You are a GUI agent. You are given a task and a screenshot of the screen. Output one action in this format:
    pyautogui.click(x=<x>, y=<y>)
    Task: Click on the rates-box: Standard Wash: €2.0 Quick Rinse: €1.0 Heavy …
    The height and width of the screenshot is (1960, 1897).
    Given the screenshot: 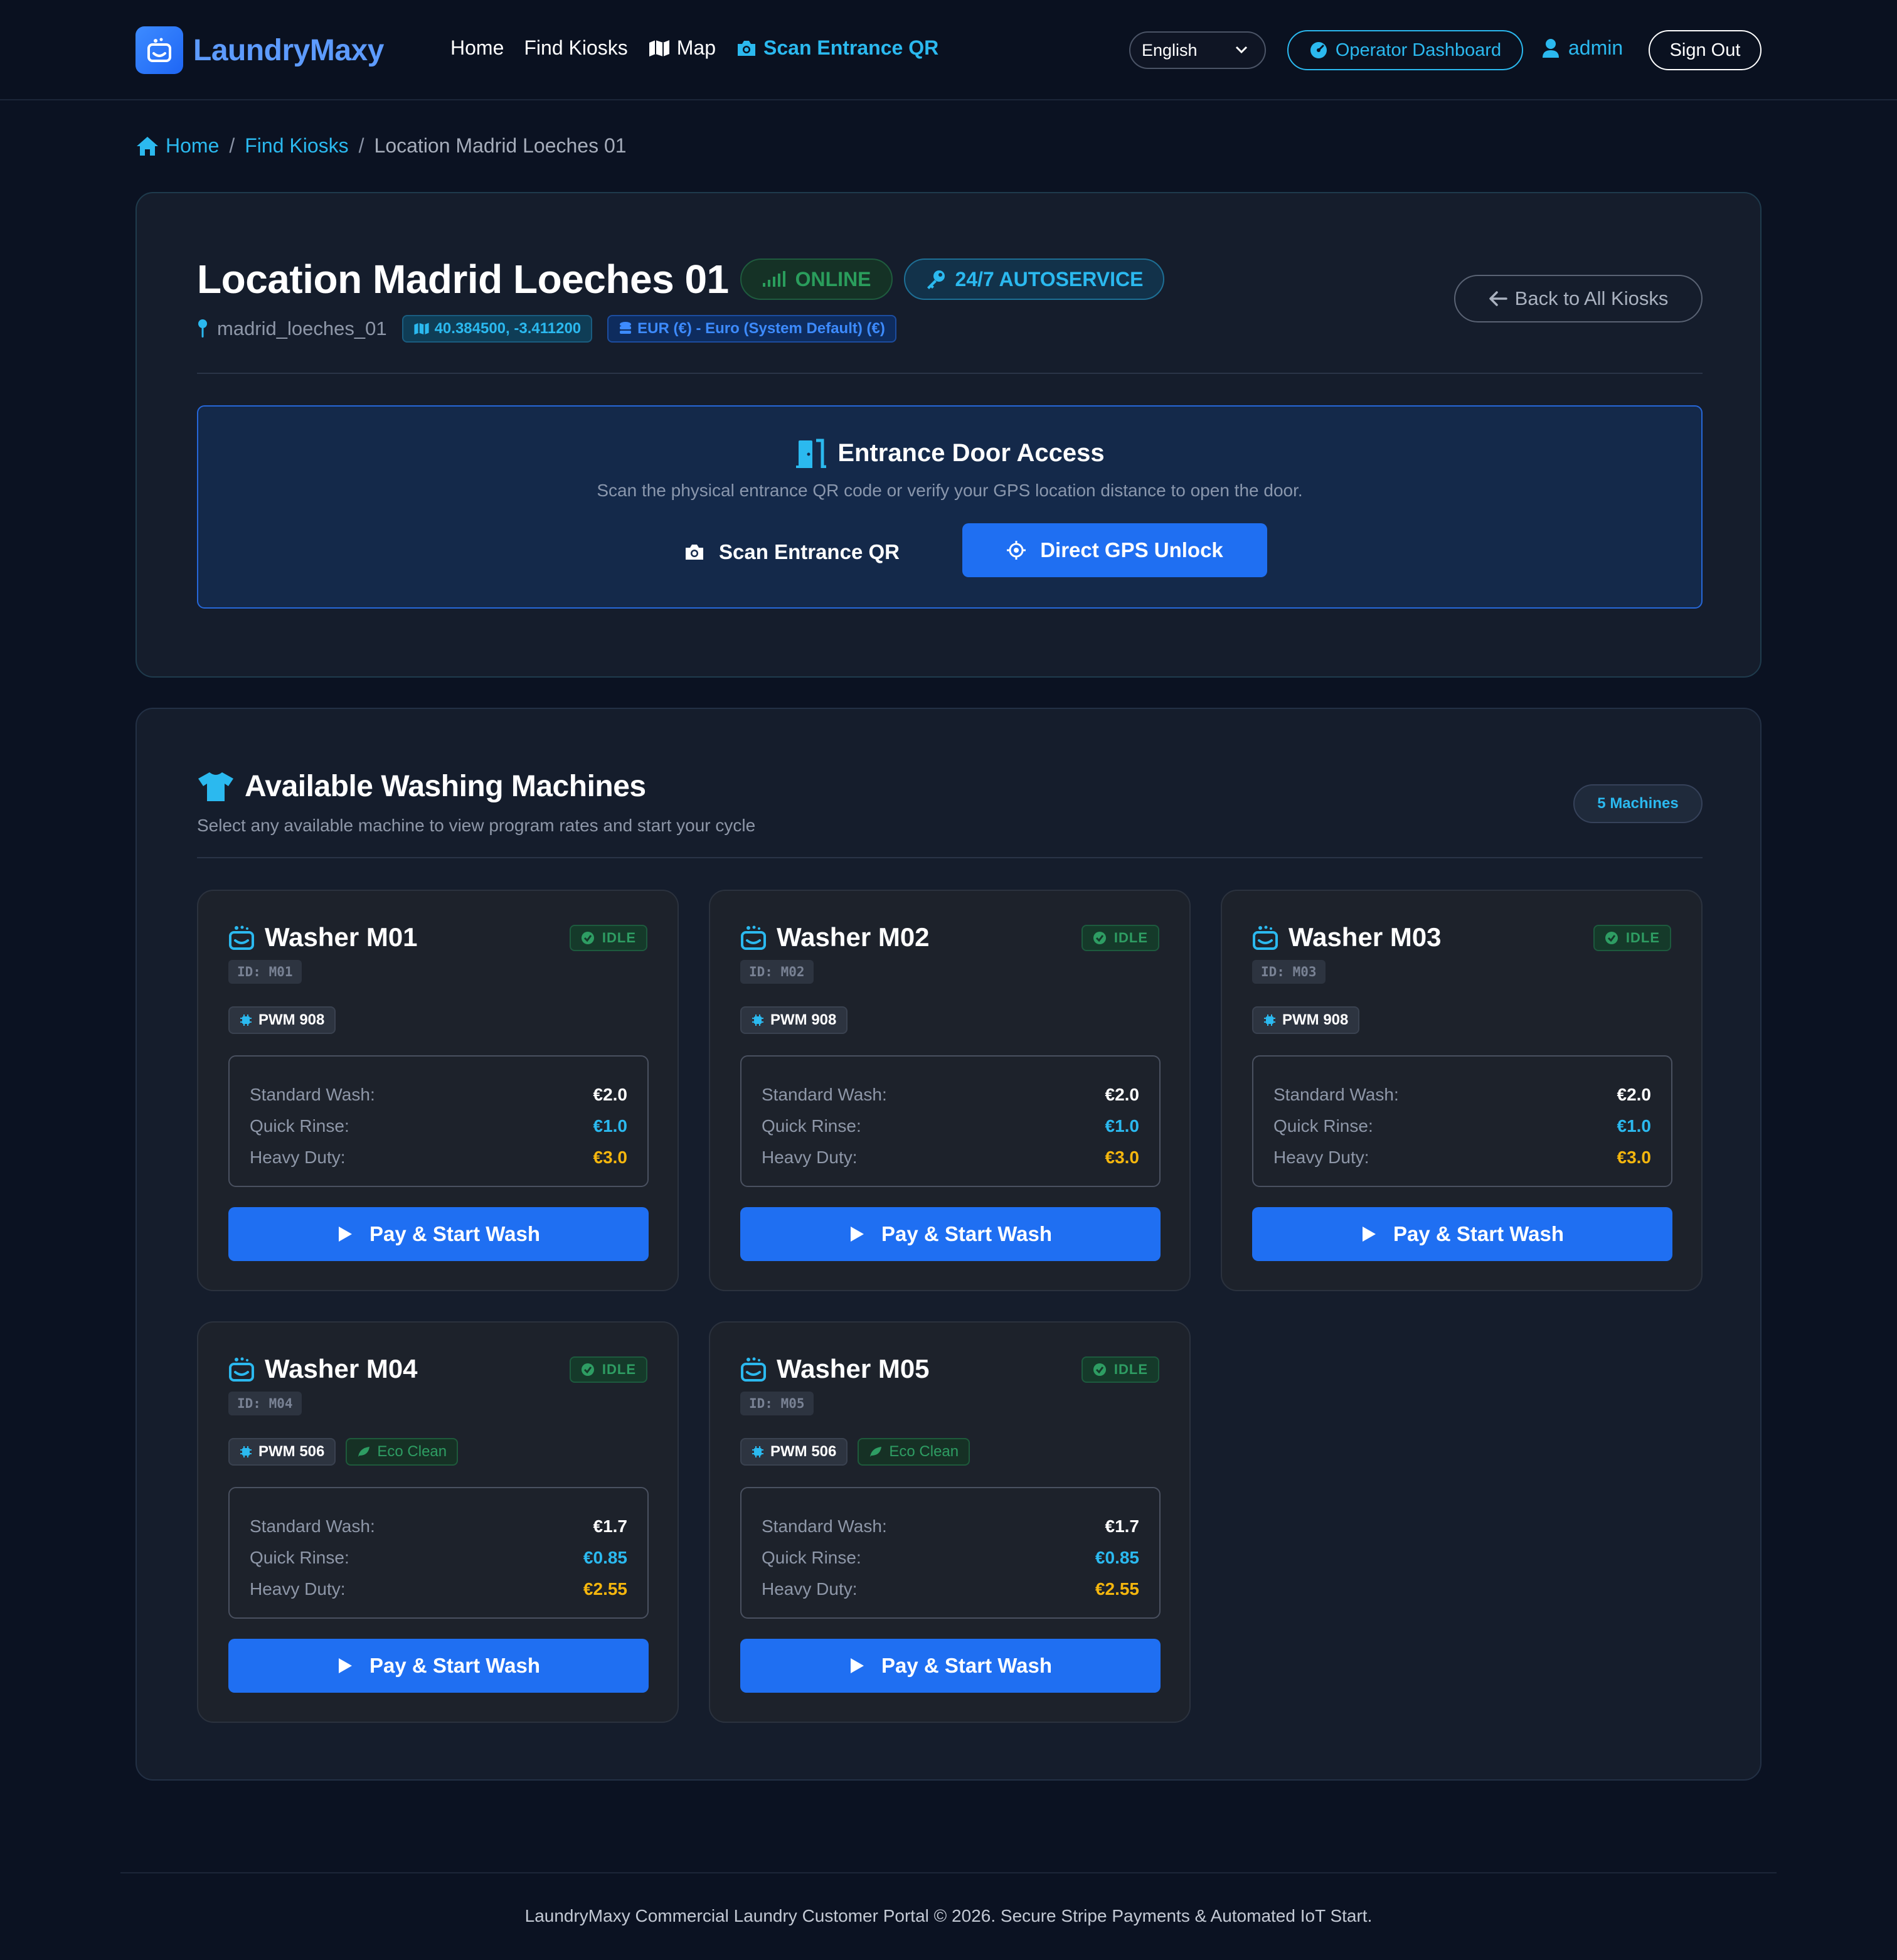 What is the action you would take?
    pyautogui.click(x=1462, y=1121)
    